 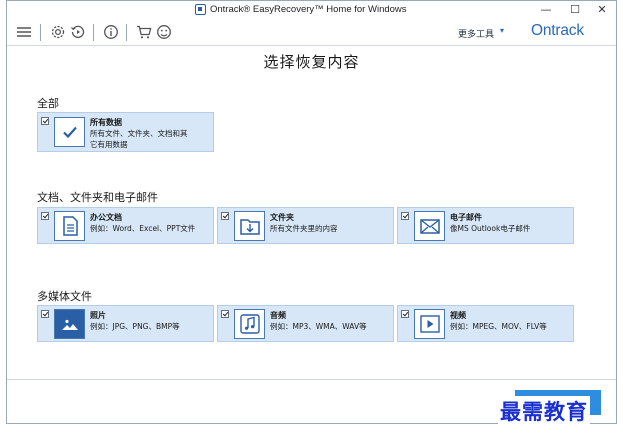 I want to click on card-title: 电子邮件, so click(x=466, y=217).